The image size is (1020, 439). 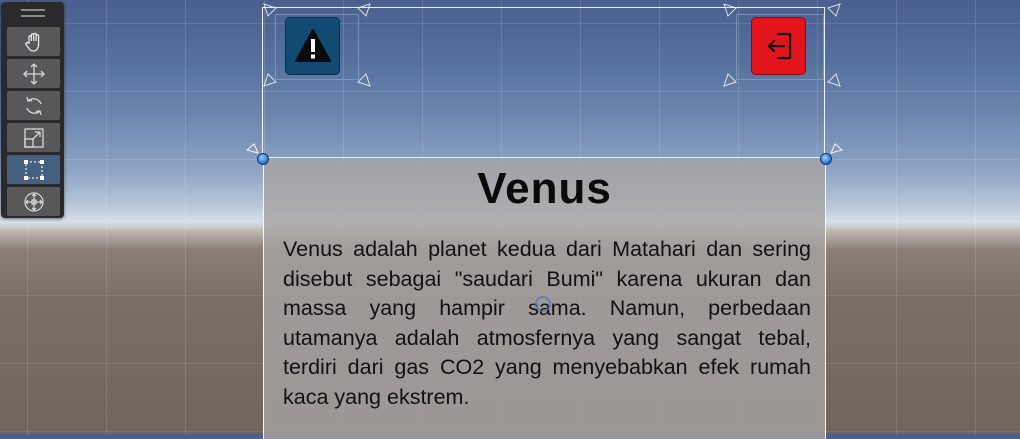 I want to click on palette-drag-handle, so click(x=33, y=13).